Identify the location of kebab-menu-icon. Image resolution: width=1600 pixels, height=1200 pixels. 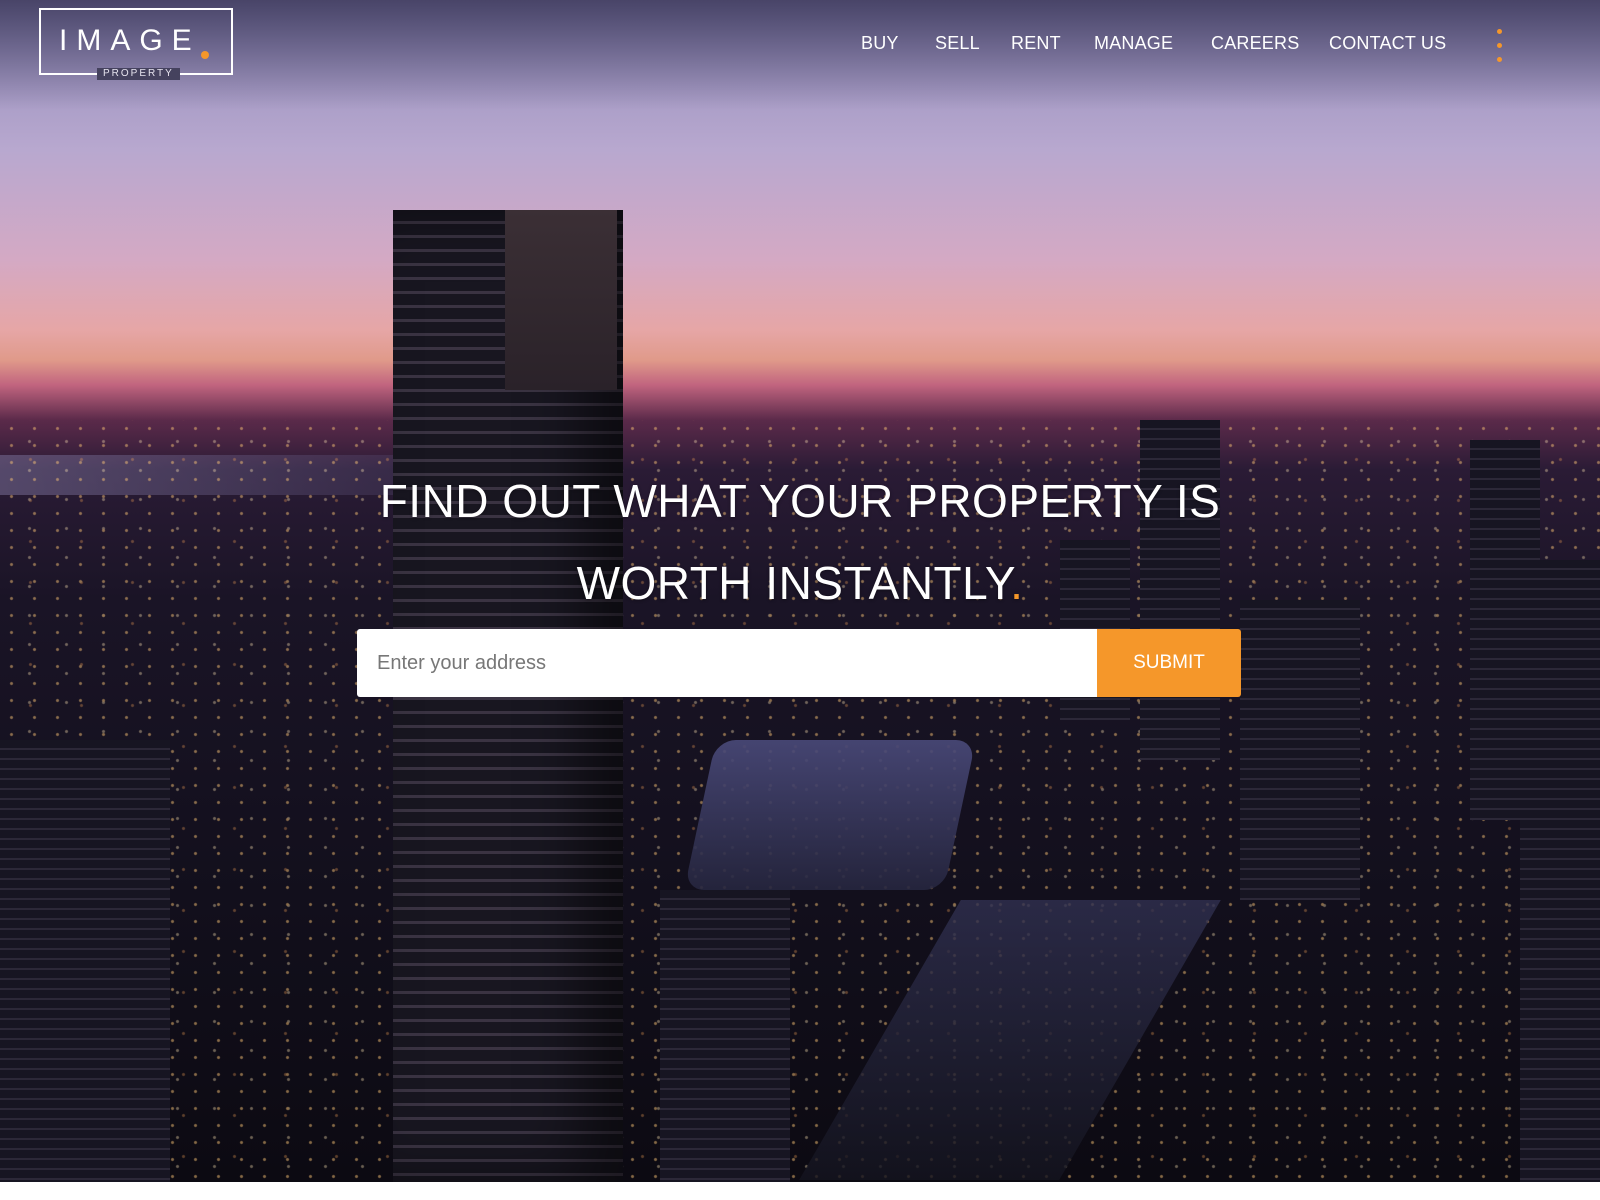
(1500, 46).